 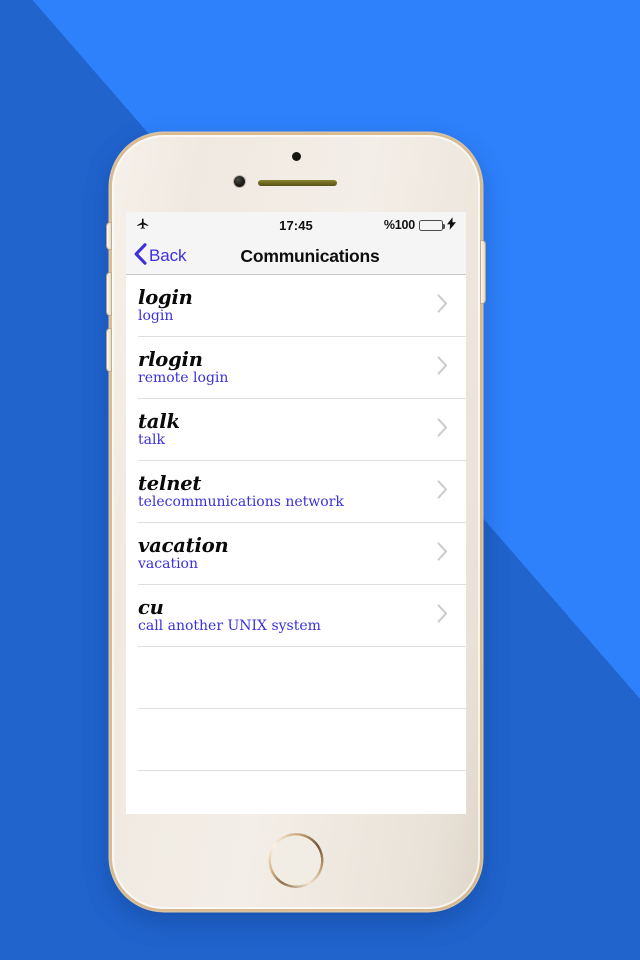 I want to click on list-item: rlogin remote login, so click(x=296, y=368).